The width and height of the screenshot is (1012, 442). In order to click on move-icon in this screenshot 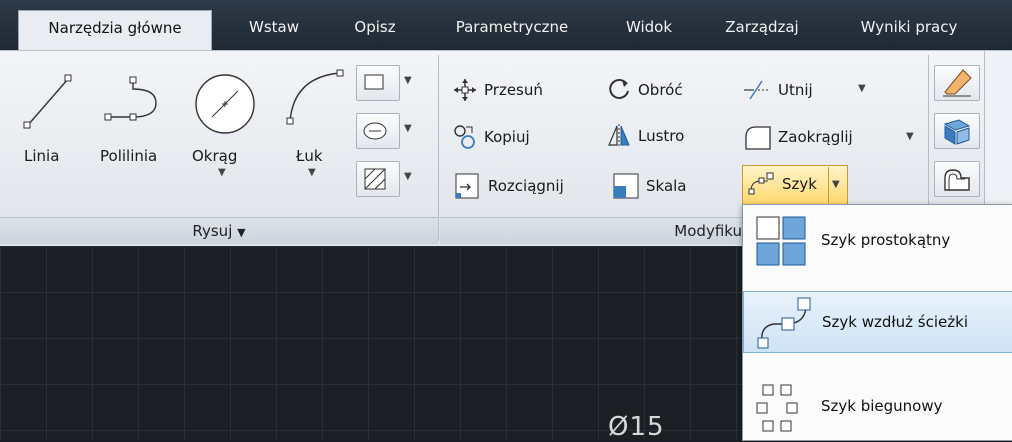, I will do `click(465, 90)`.